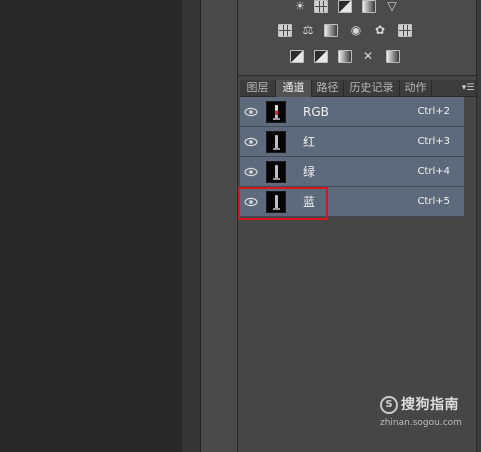 The height and width of the screenshot is (452, 481). What do you see at coordinates (392, 6) in the screenshot?
I see `vibrance-icon: ▽` at bounding box center [392, 6].